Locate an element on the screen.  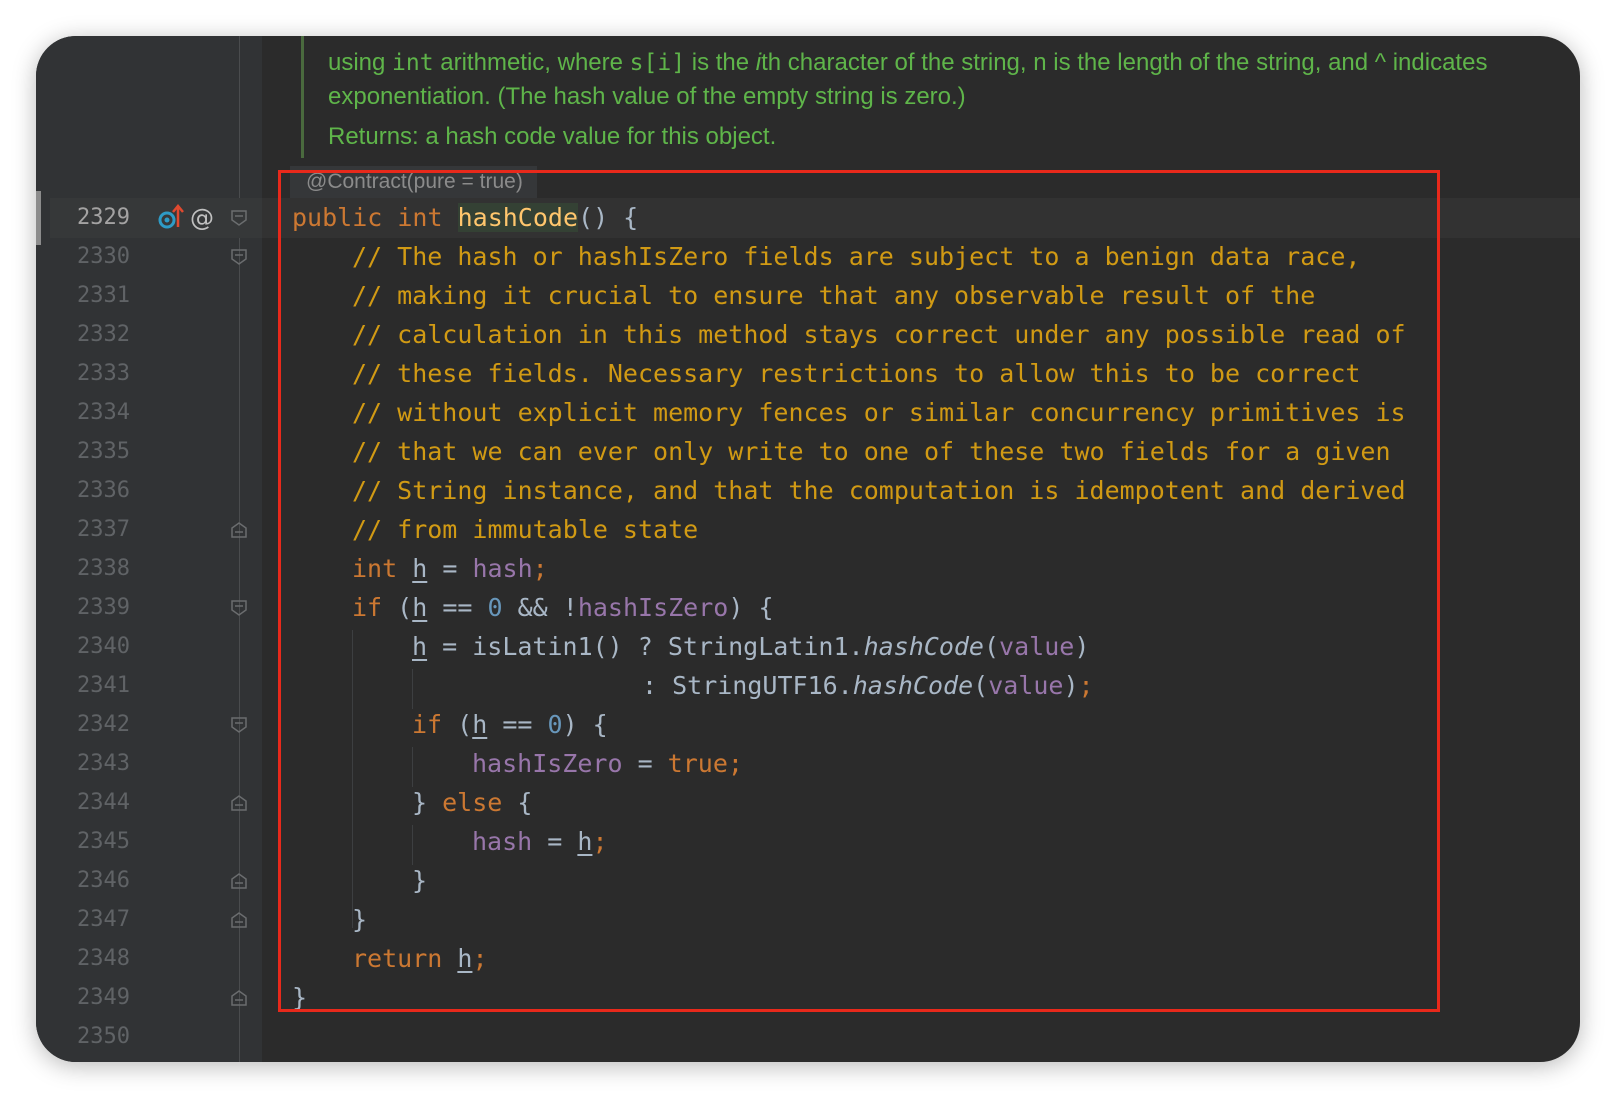
line-number: 2335 is located at coordinates (95, 452).